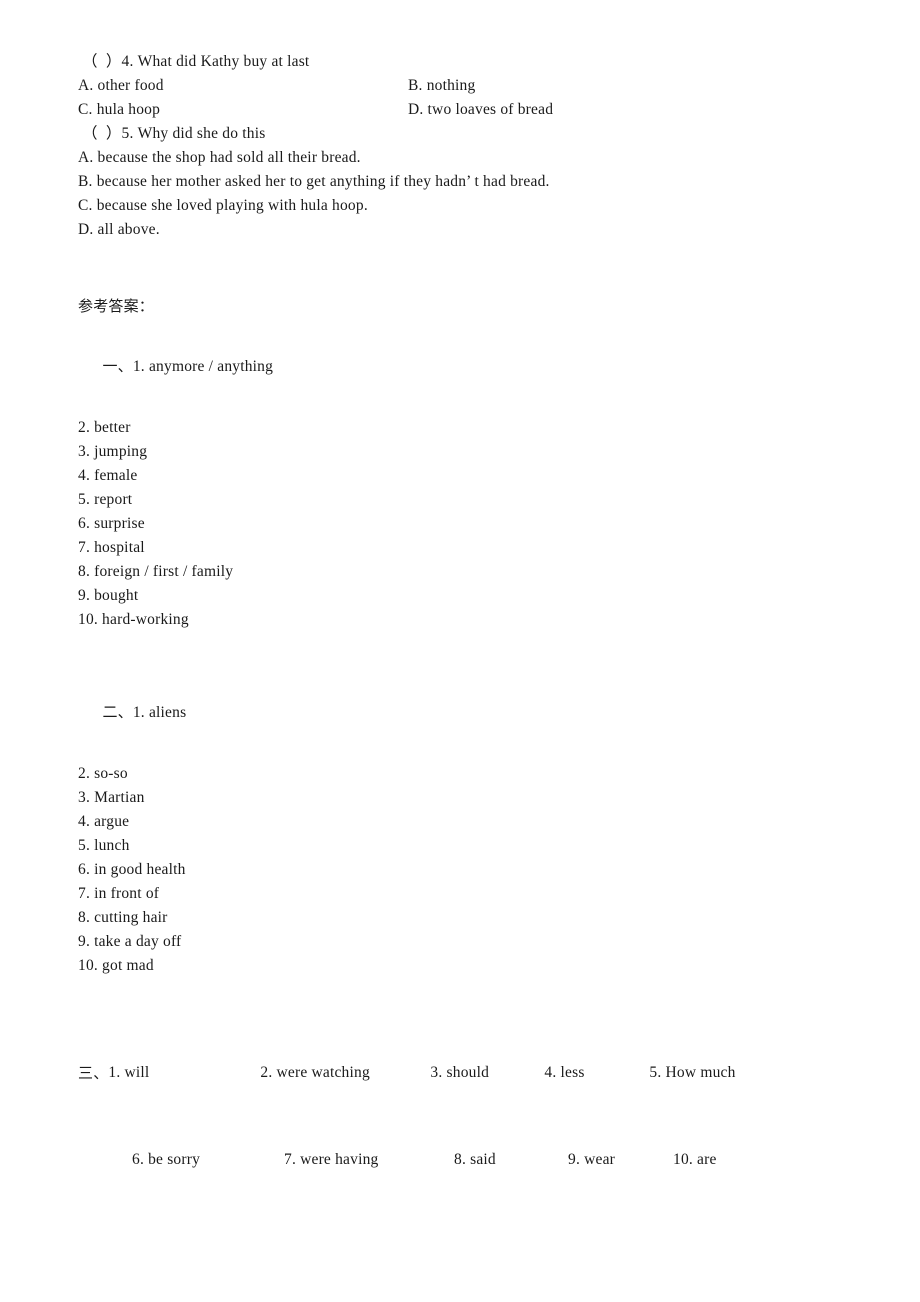 The height and width of the screenshot is (1302, 920). What do you see at coordinates (132, 869) in the screenshot?
I see `list-item: 6. in good health` at bounding box center [132, 869].